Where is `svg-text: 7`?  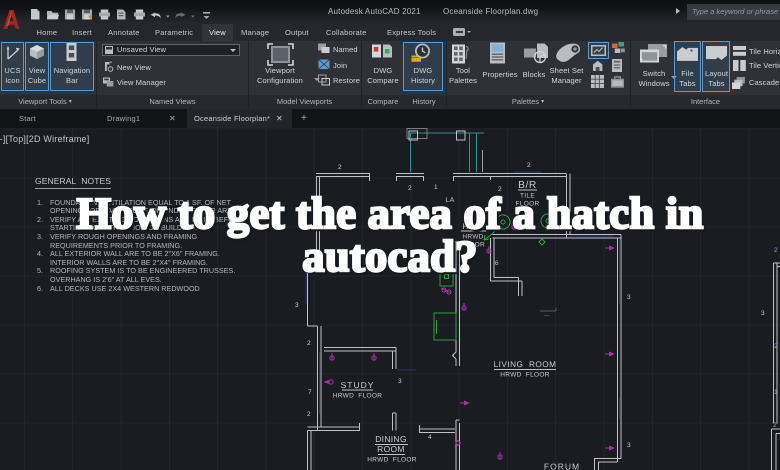 svg-text: 7 is located at coordinates (310, 392).